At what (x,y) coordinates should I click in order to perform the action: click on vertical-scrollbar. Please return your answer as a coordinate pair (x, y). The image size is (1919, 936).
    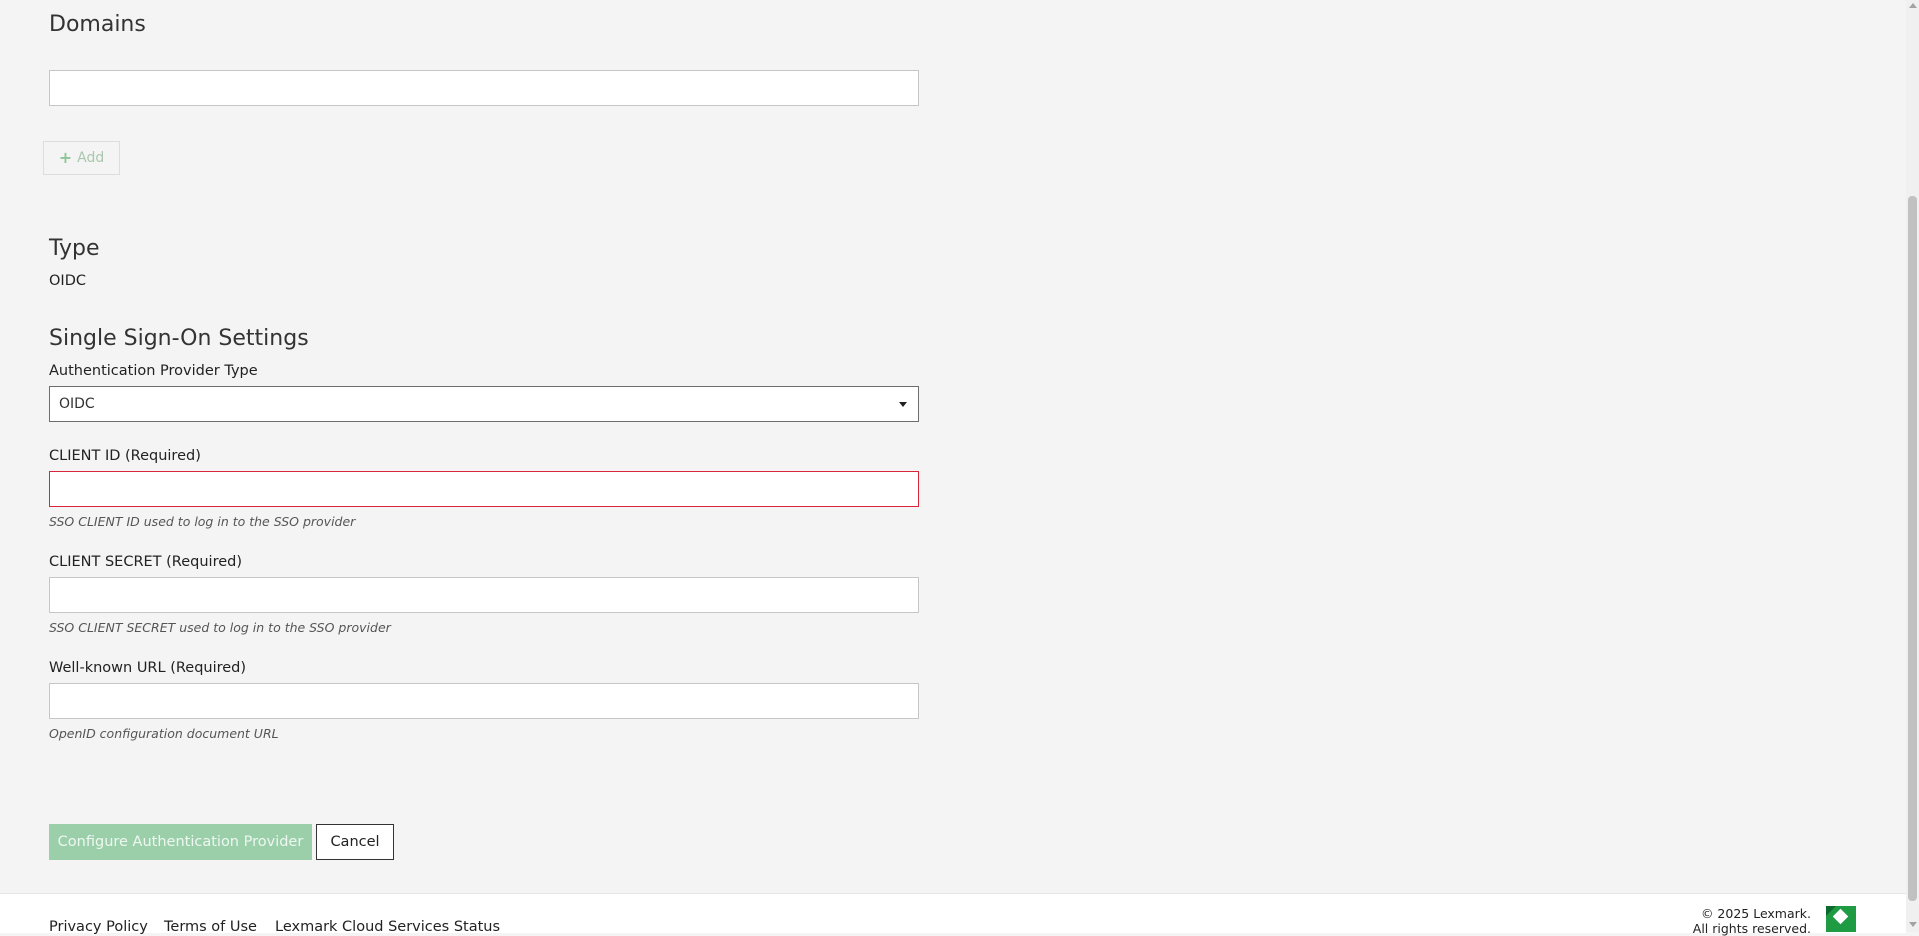
    Looking at the image, I should click on (1912, 466).